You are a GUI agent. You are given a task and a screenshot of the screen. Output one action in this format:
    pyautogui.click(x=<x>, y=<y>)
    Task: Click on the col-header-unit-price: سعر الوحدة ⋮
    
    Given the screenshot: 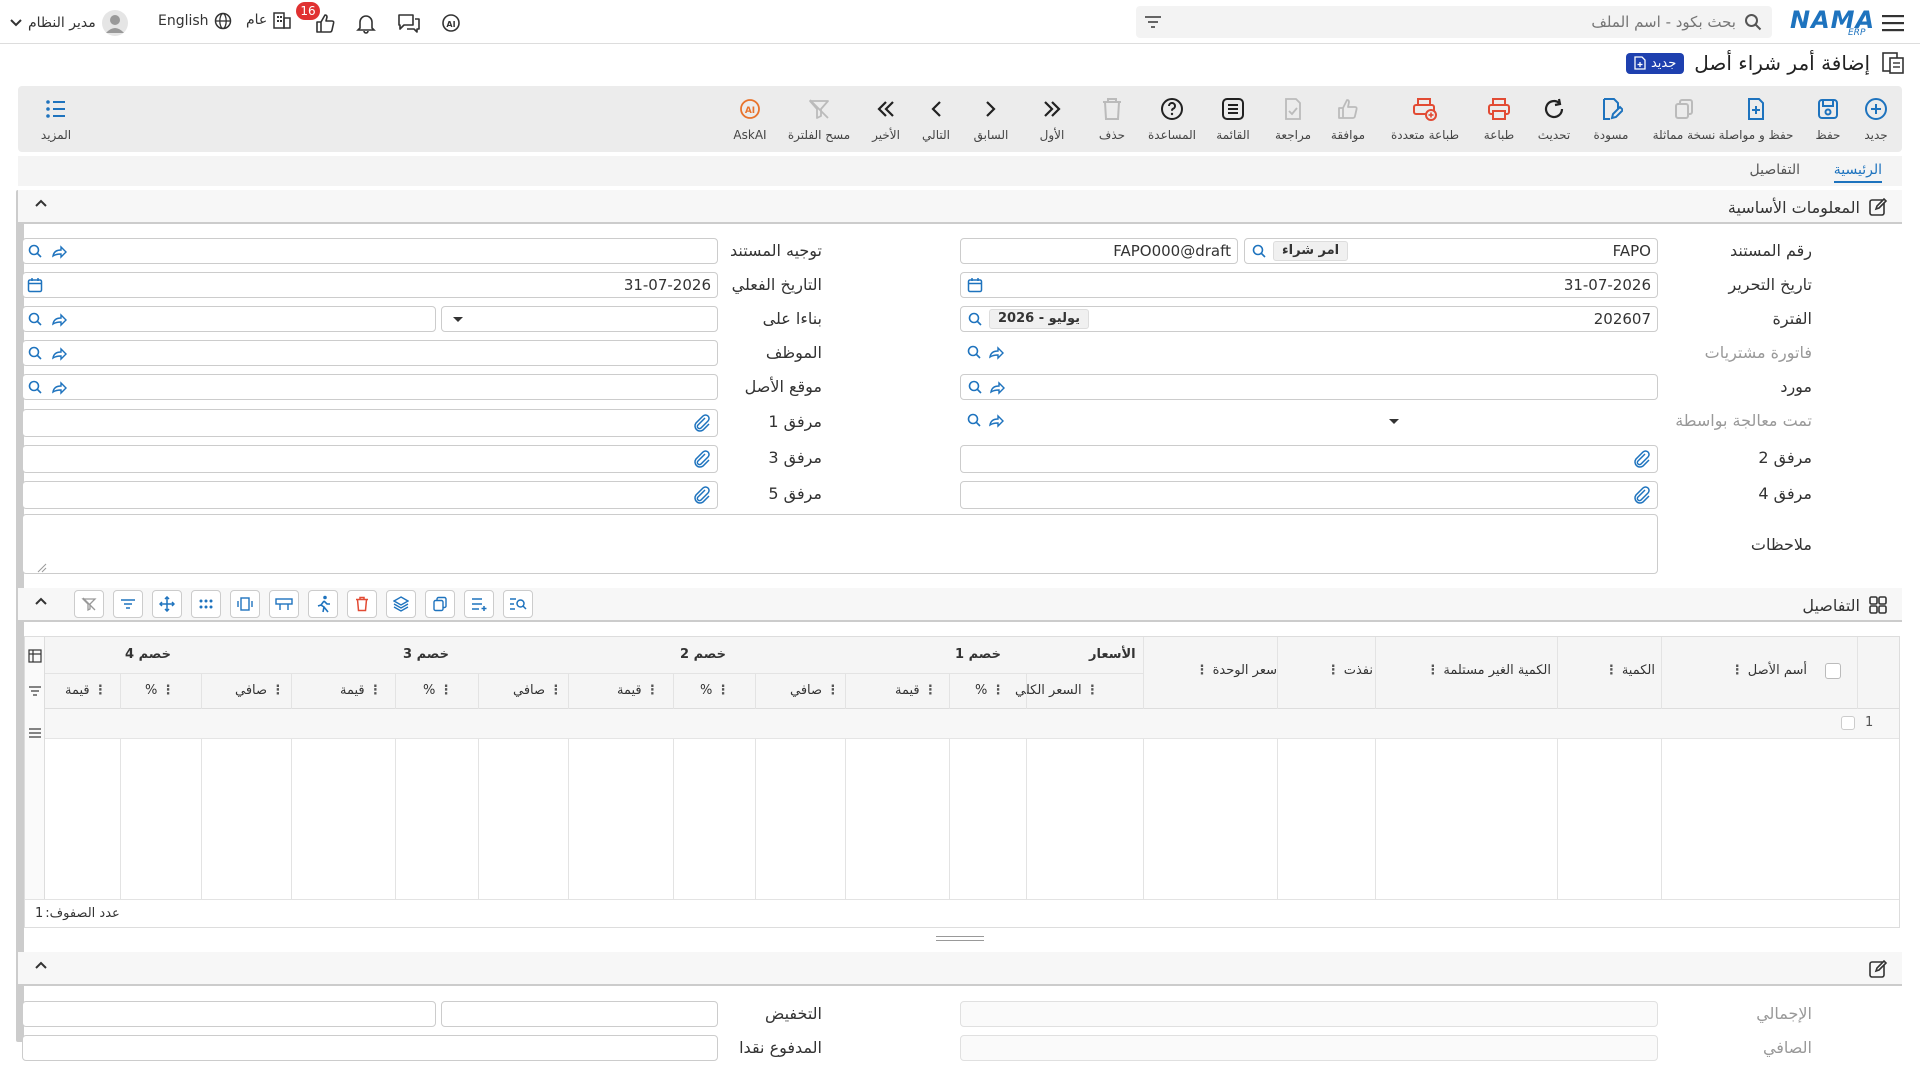 What is the action you would take?
    pyautogui.click(x=1213, y=670)
    